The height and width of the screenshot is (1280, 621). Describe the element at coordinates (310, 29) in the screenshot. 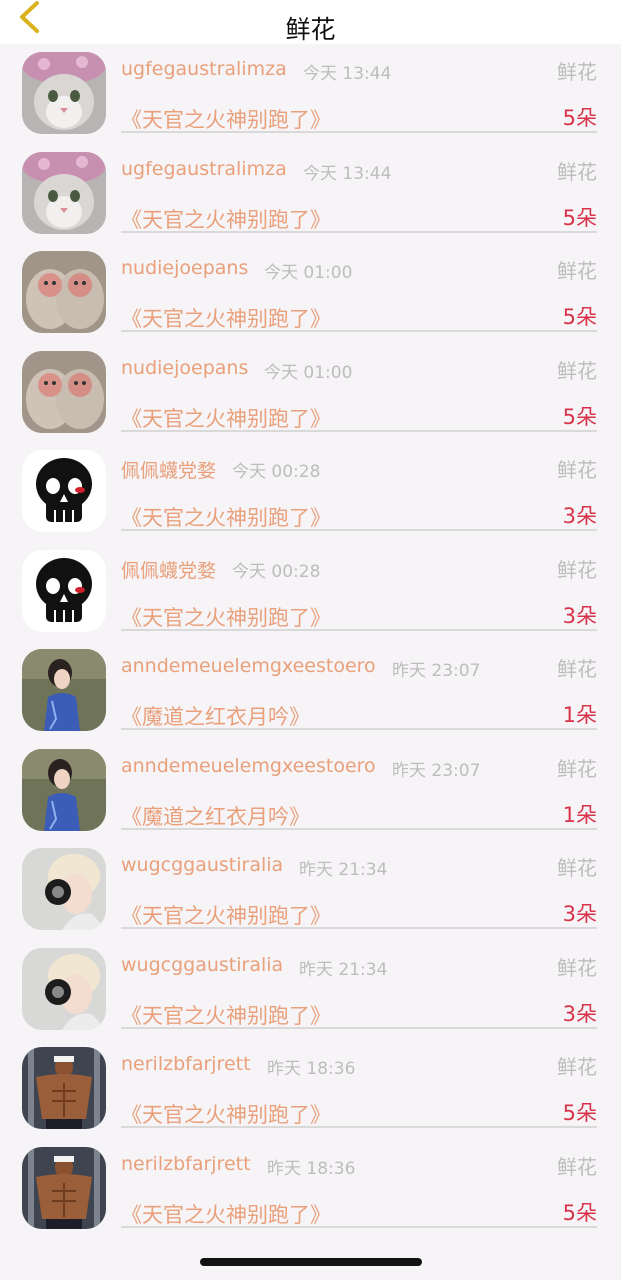

I see `page-title: 鲜花` at that location.